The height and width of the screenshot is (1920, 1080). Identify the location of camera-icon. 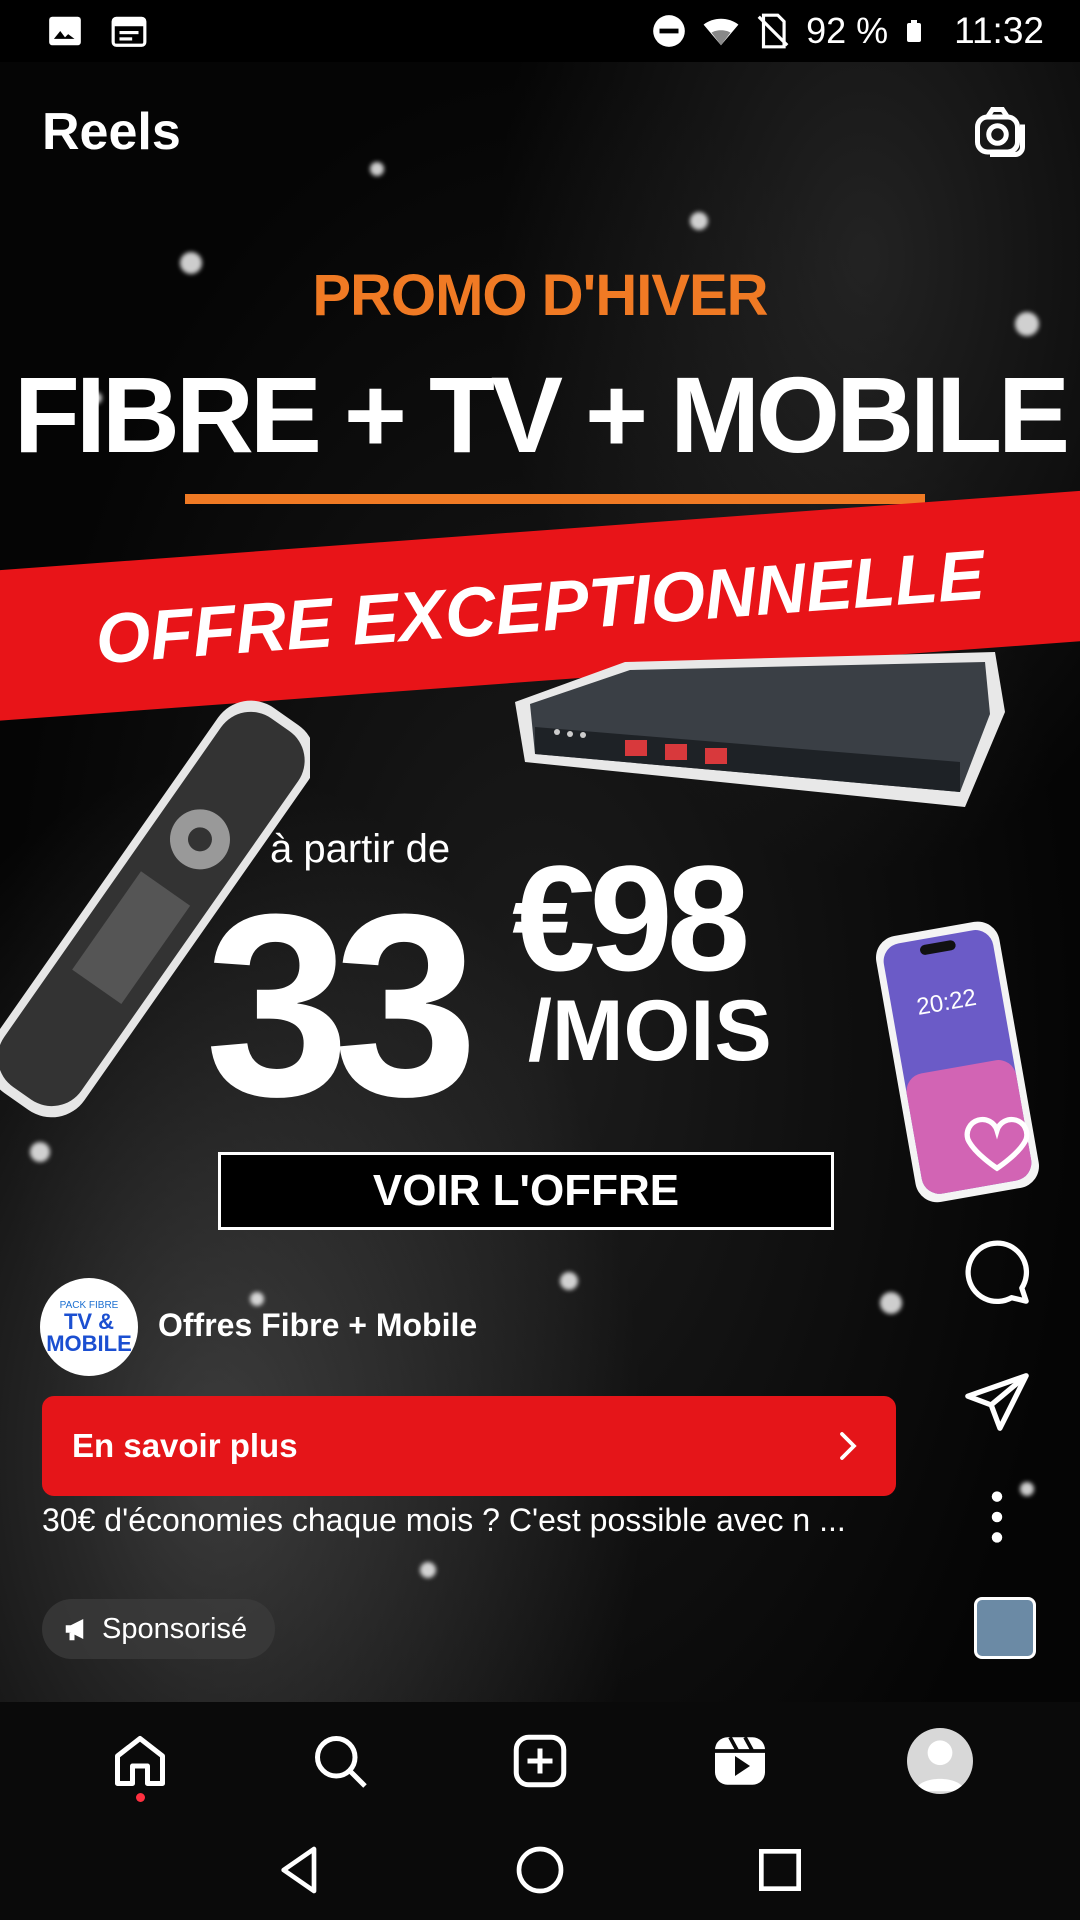
(1000, 132).